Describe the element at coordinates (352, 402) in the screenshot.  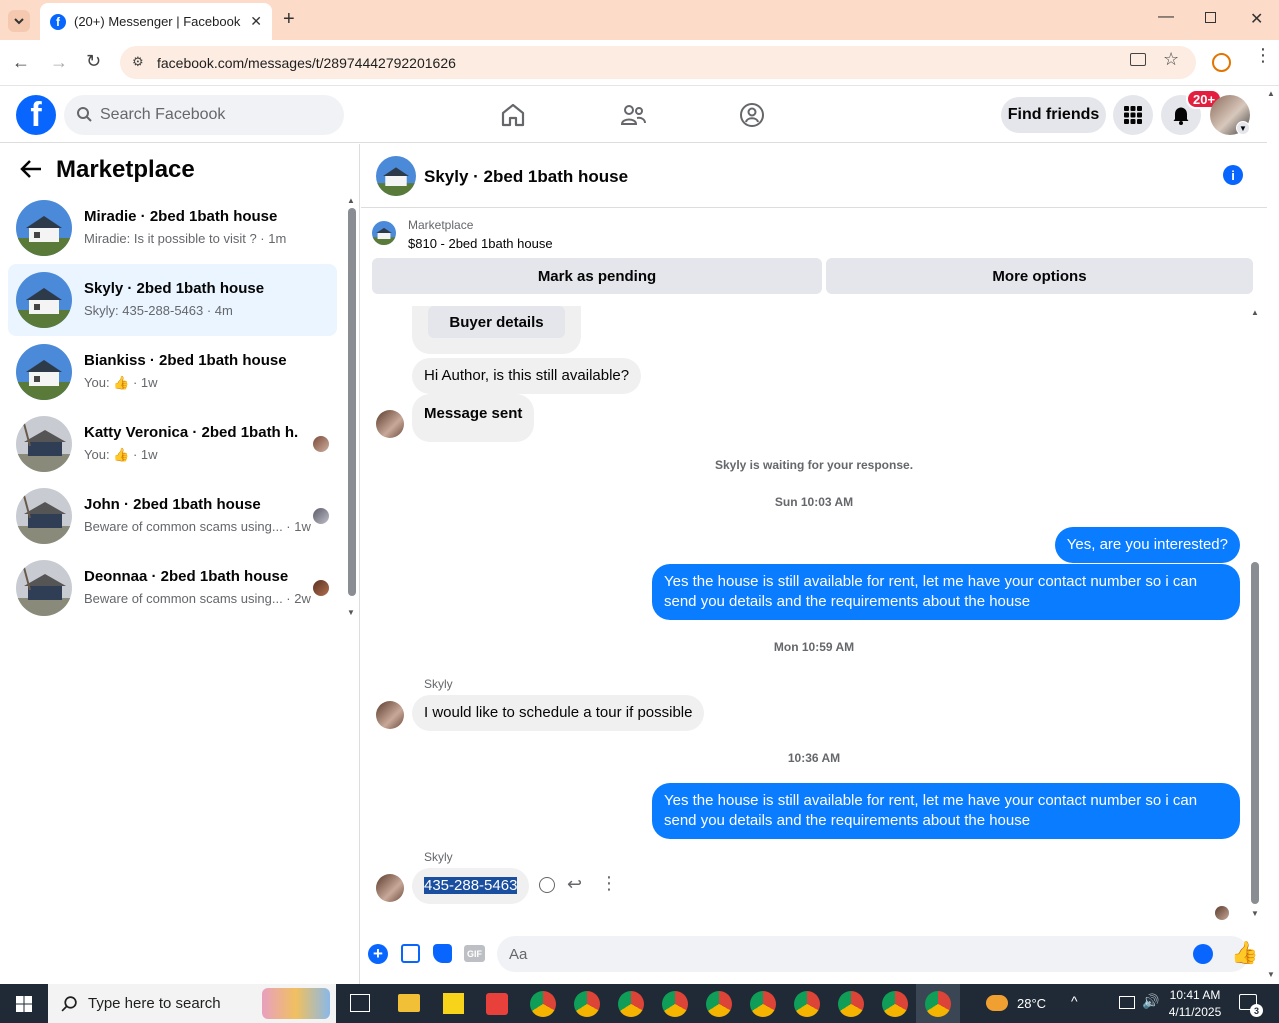
I see `sidebar-scrollbar` at that location.